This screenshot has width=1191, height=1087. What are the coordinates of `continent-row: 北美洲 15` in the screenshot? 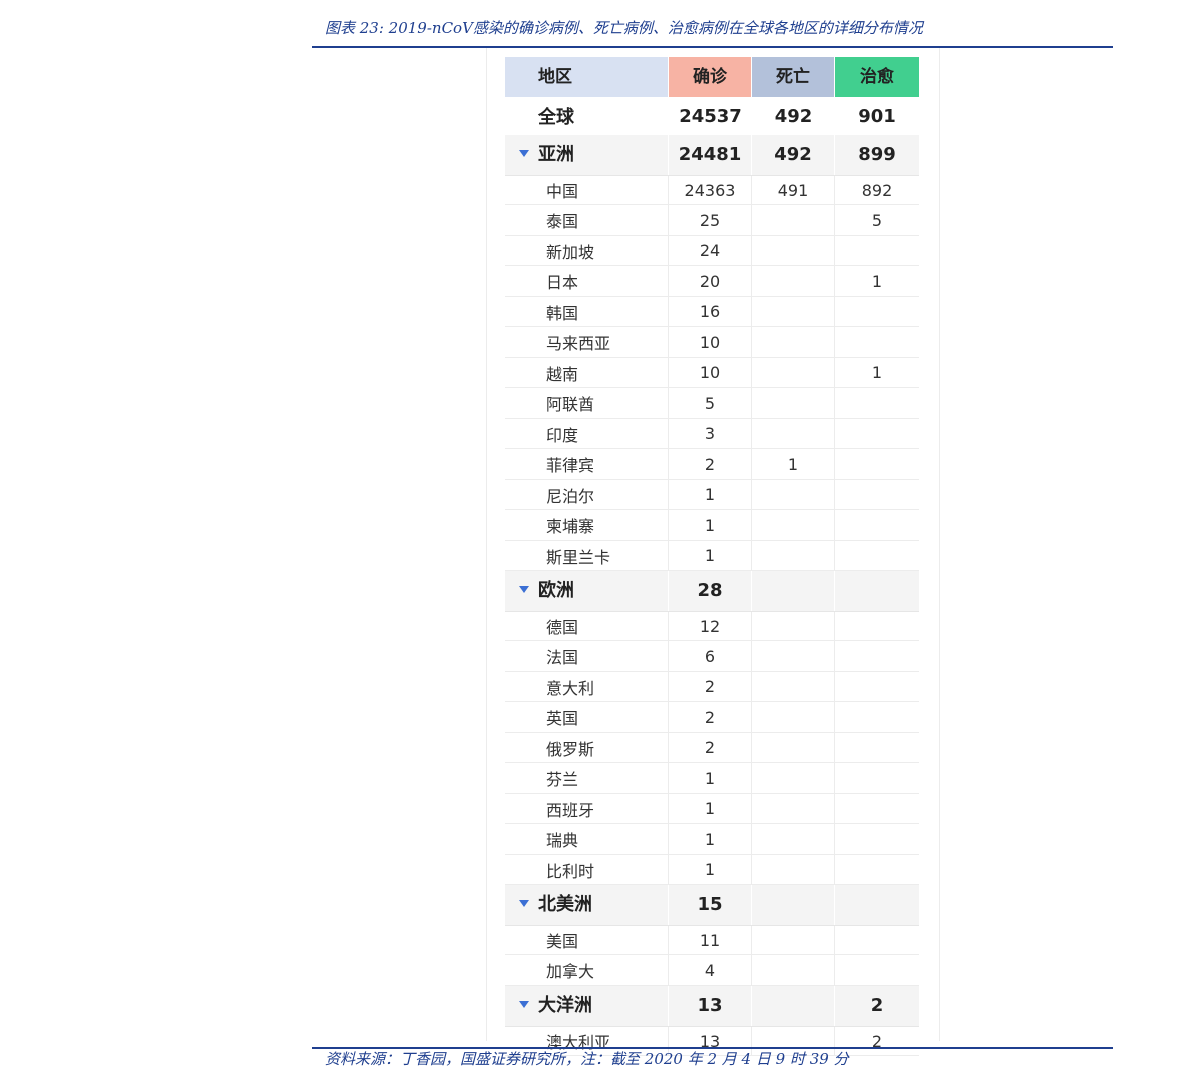 It's located at (712, 905).